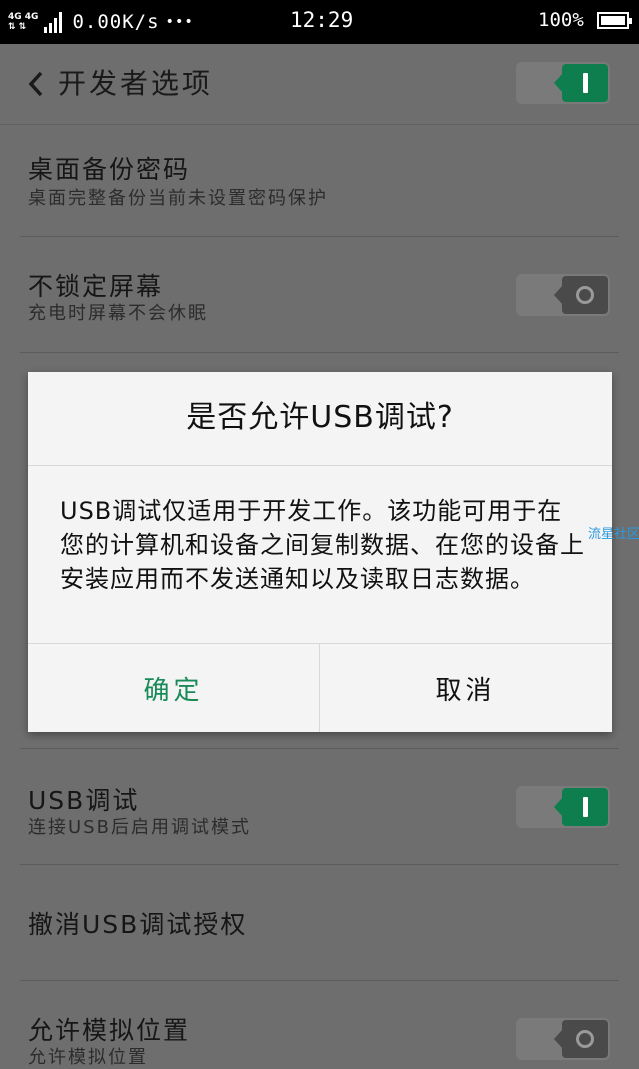 This screenshot has height=1069, width=639. What do you see at coordinates (109, 1030) in the screenshot?
I see `setting-title: 允许模拟位置` at bounding box center [109, 1030].